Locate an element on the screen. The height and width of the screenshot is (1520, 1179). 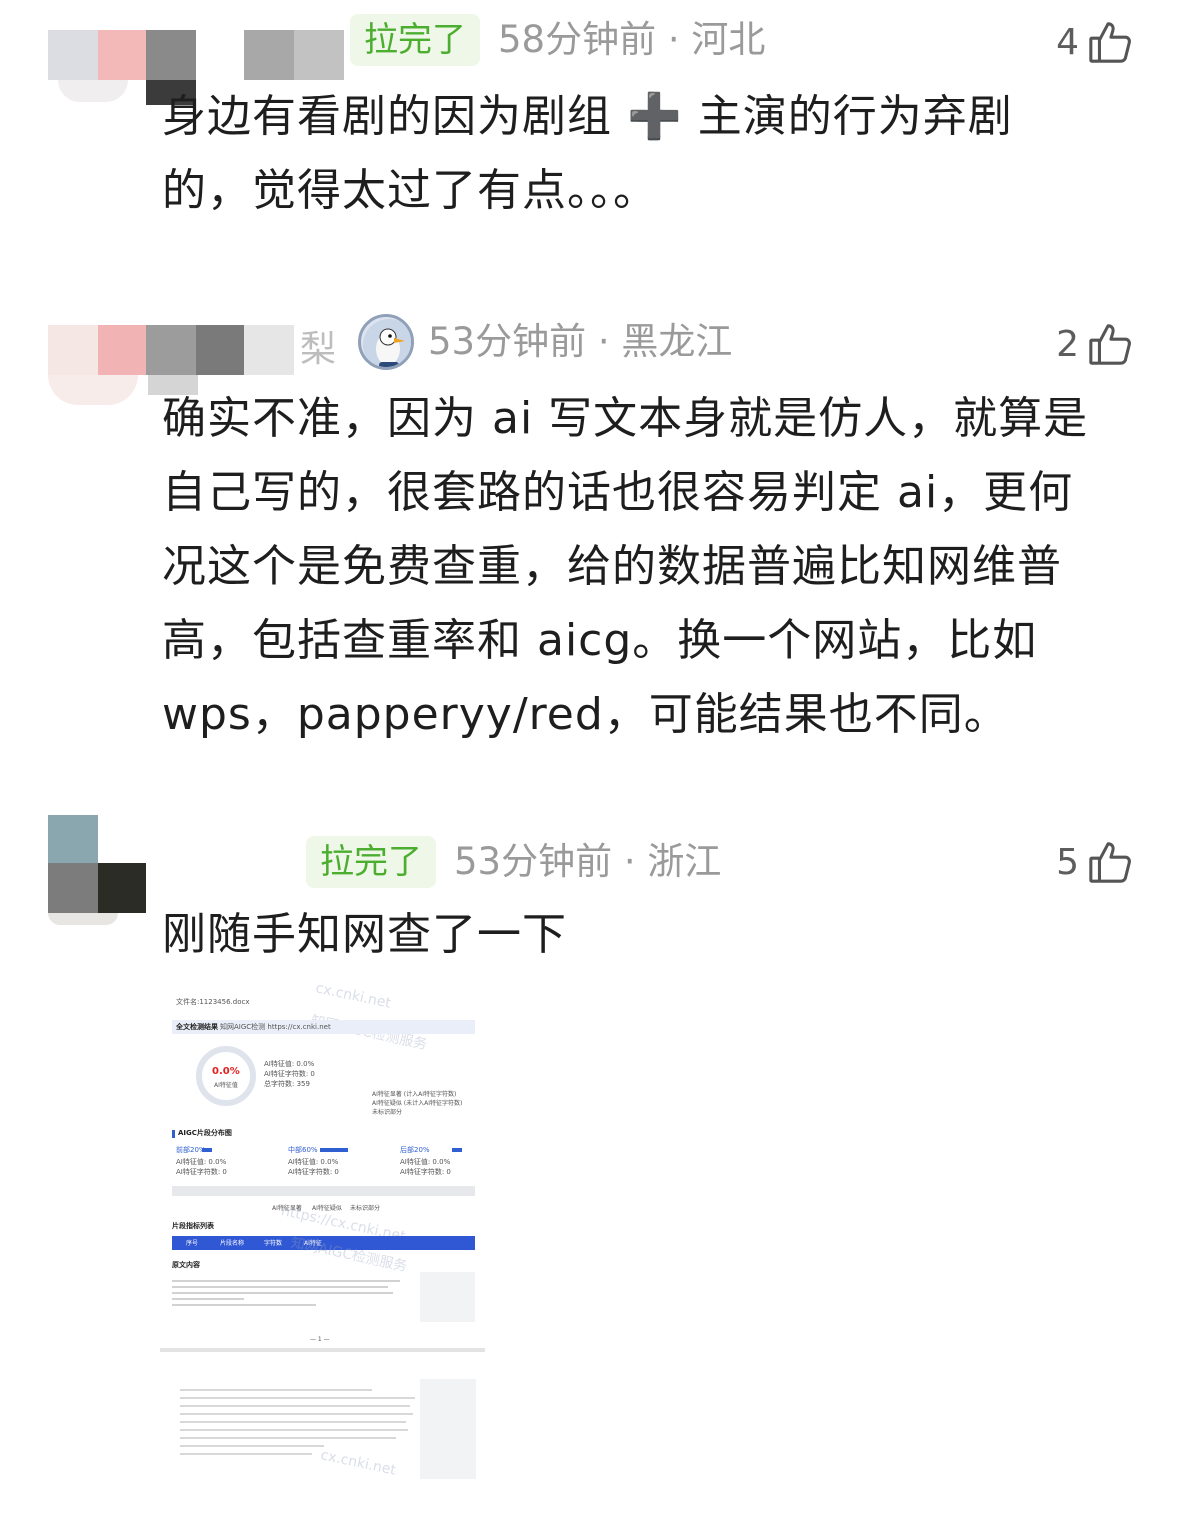
badge-icon is located at coordinates (386, 342).